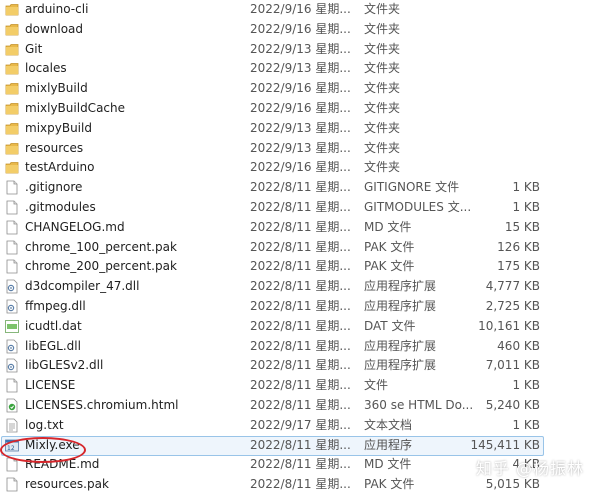 The height and width of the screenshot is (501, 600). Describe the element at coordinates (518, 246) in the screenshot. I see `file-size: 126 KB` at that location.